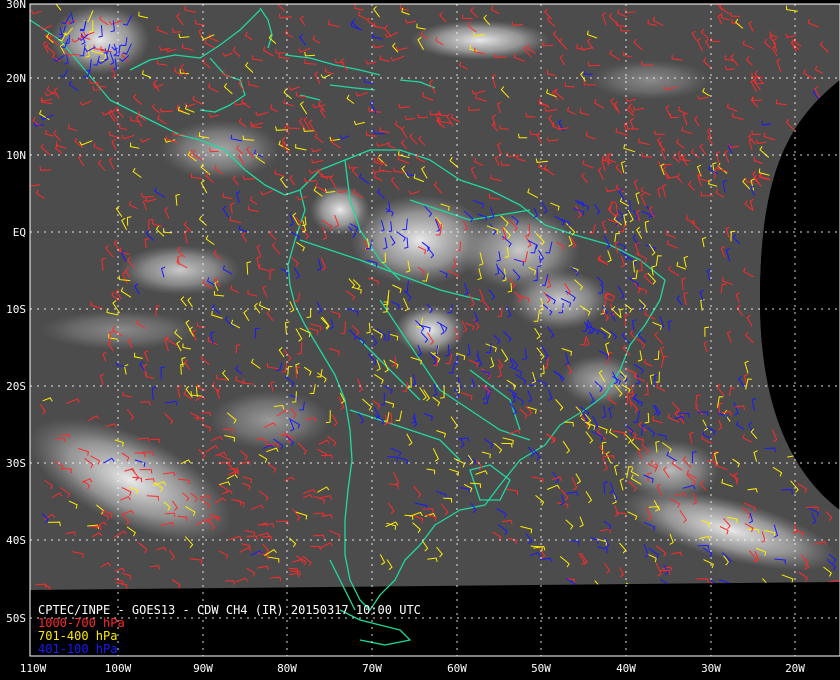  What do you see at coordinates (16, 78) in the screenshot?
I see `latitude-label: 20N` at bounding box center [16, 78].